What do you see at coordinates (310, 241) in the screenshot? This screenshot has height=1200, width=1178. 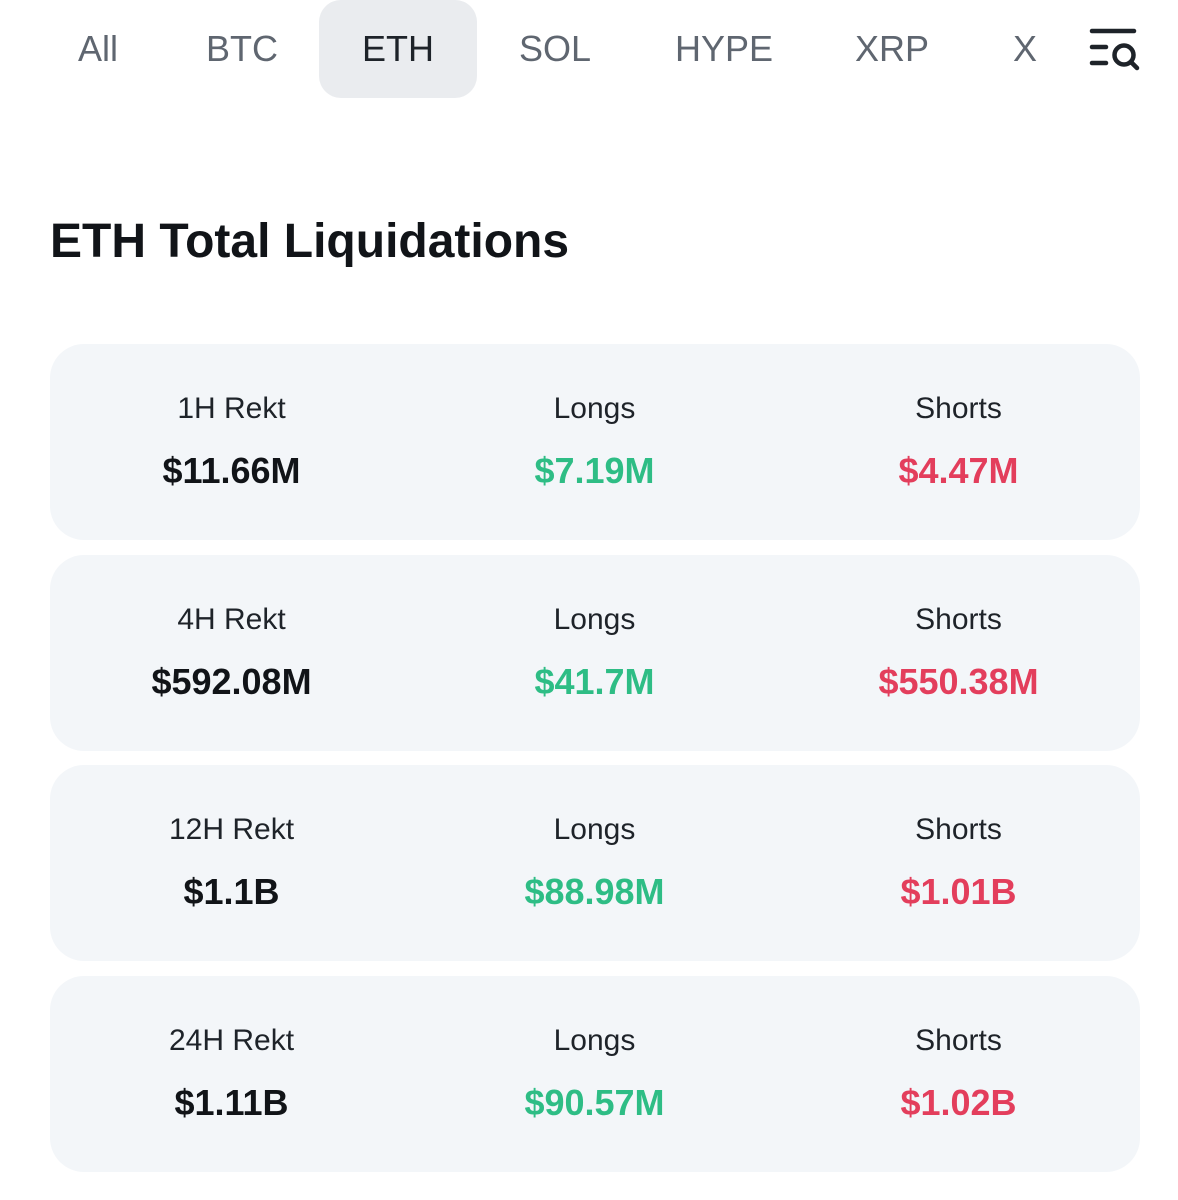 I see `page-title: ETH Total Liquidations` at bounding box center [310, 241].